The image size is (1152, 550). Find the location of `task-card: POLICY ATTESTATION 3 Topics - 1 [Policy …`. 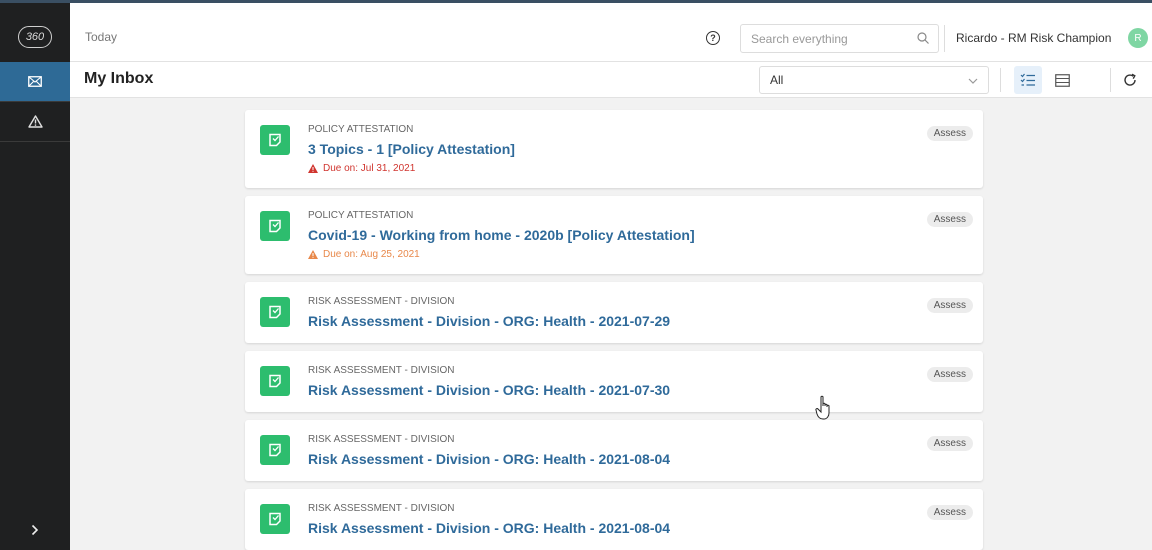

task-card: POLICY ATTESTATION 3 Topics - 1 [Policy … is located at coordinates (614, 149).